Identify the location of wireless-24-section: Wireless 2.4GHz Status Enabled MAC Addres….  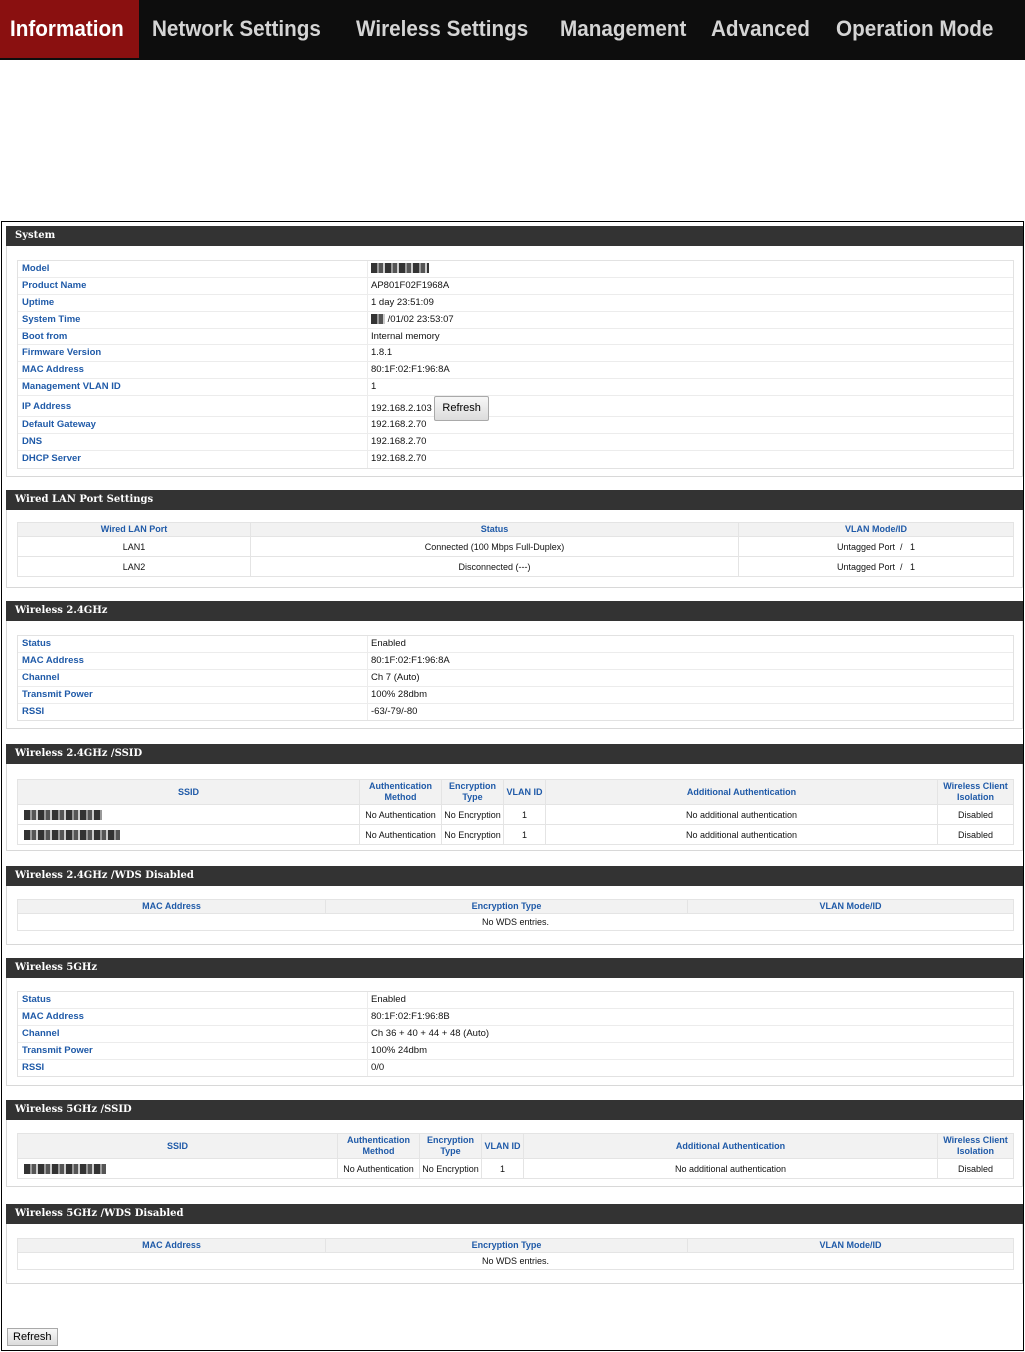
(514, 665).